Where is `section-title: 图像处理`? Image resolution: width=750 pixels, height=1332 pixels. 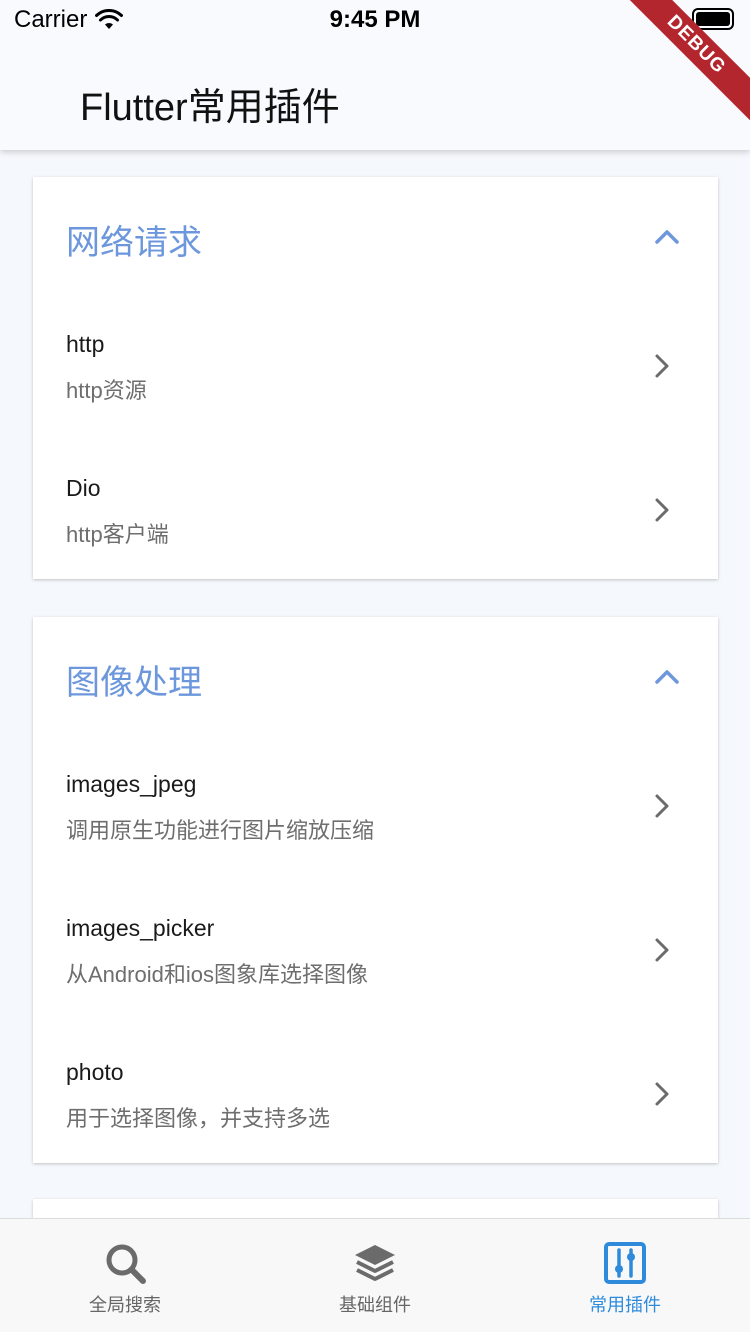 section-title: 图像处理 is located at coordinates (134, 683).